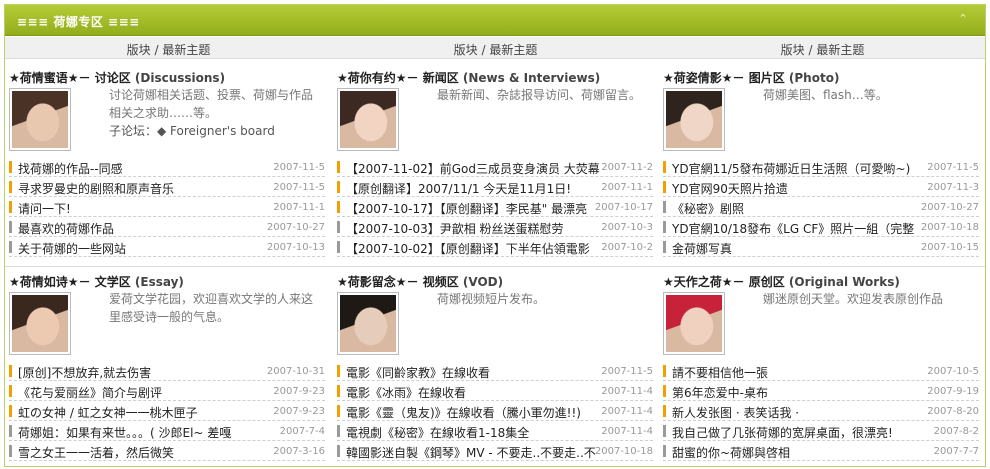 The image size is (990, 469). Describe the element at coordinates (145, 452) in the screenshot. I see `topic-link: 雪之女王一一活着，然后微笑` at that location.